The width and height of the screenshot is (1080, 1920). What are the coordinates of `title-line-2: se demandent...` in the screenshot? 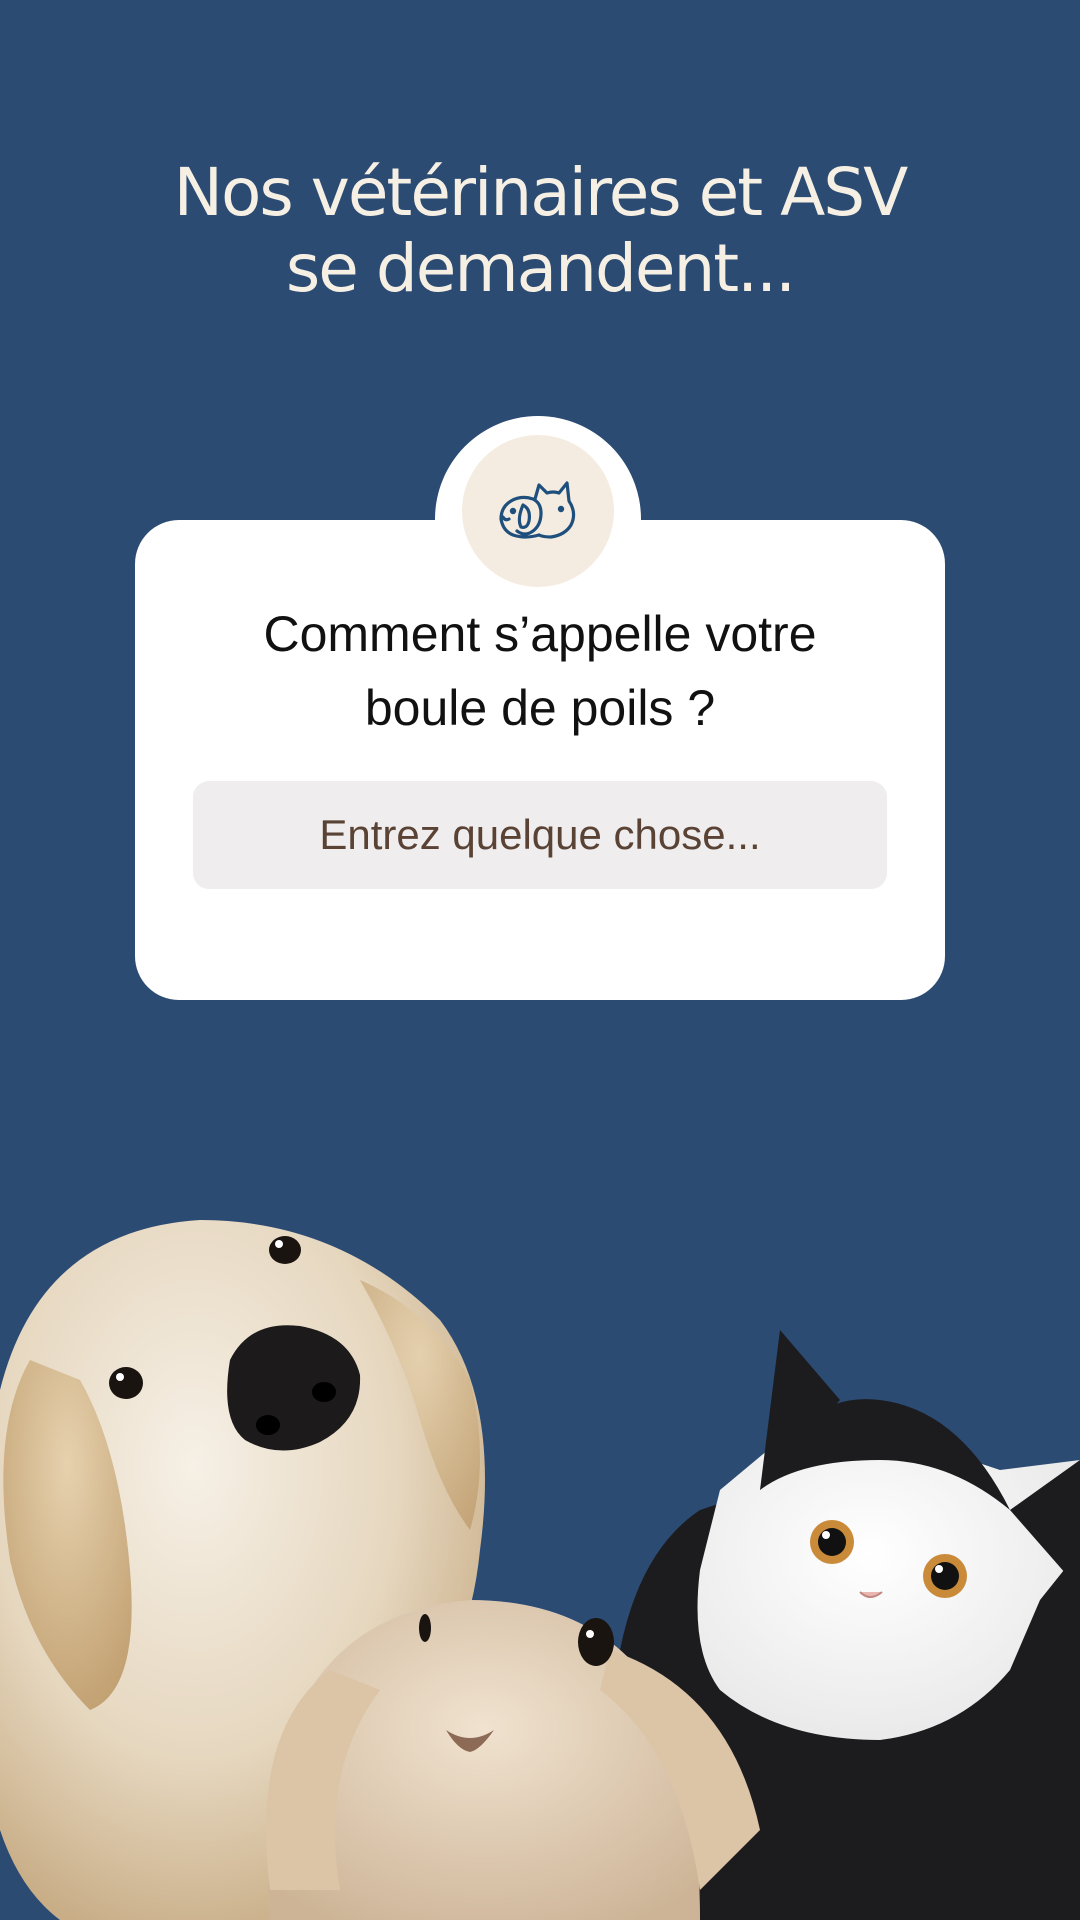 It's located at (540, 268).